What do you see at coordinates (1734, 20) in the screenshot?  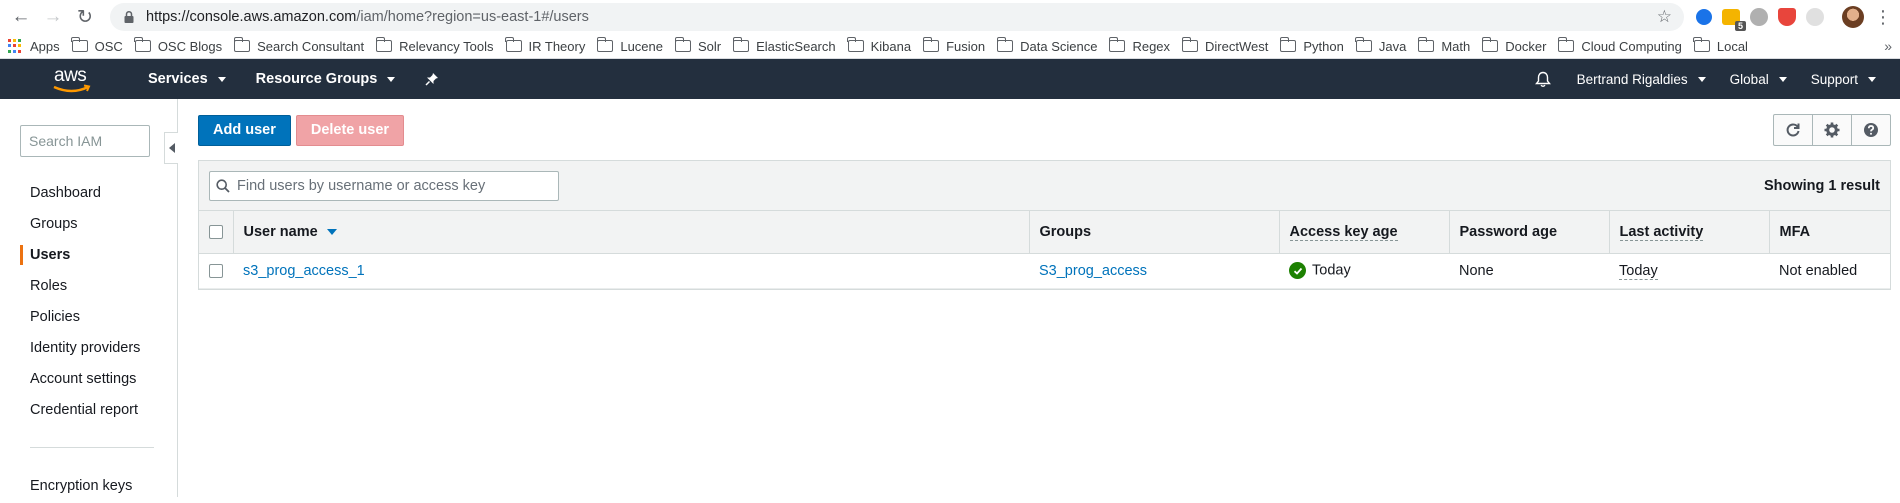 I see `notes-extension-icon: 5` at bounding box center [1734, 20].